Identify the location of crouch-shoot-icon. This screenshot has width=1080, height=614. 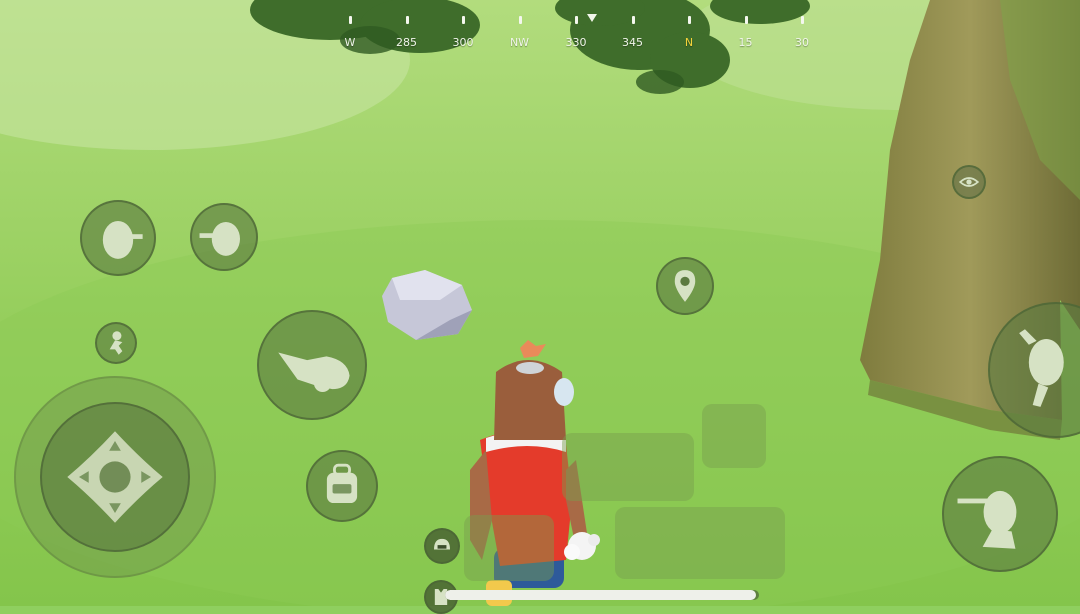
(987, 519).